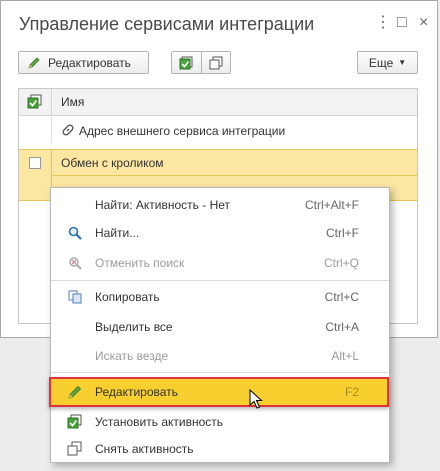 The image size is (440, 471). Describe the element at coordinates (72, 102) in the screenshot. I see `column-header-name: Имя` at that location.